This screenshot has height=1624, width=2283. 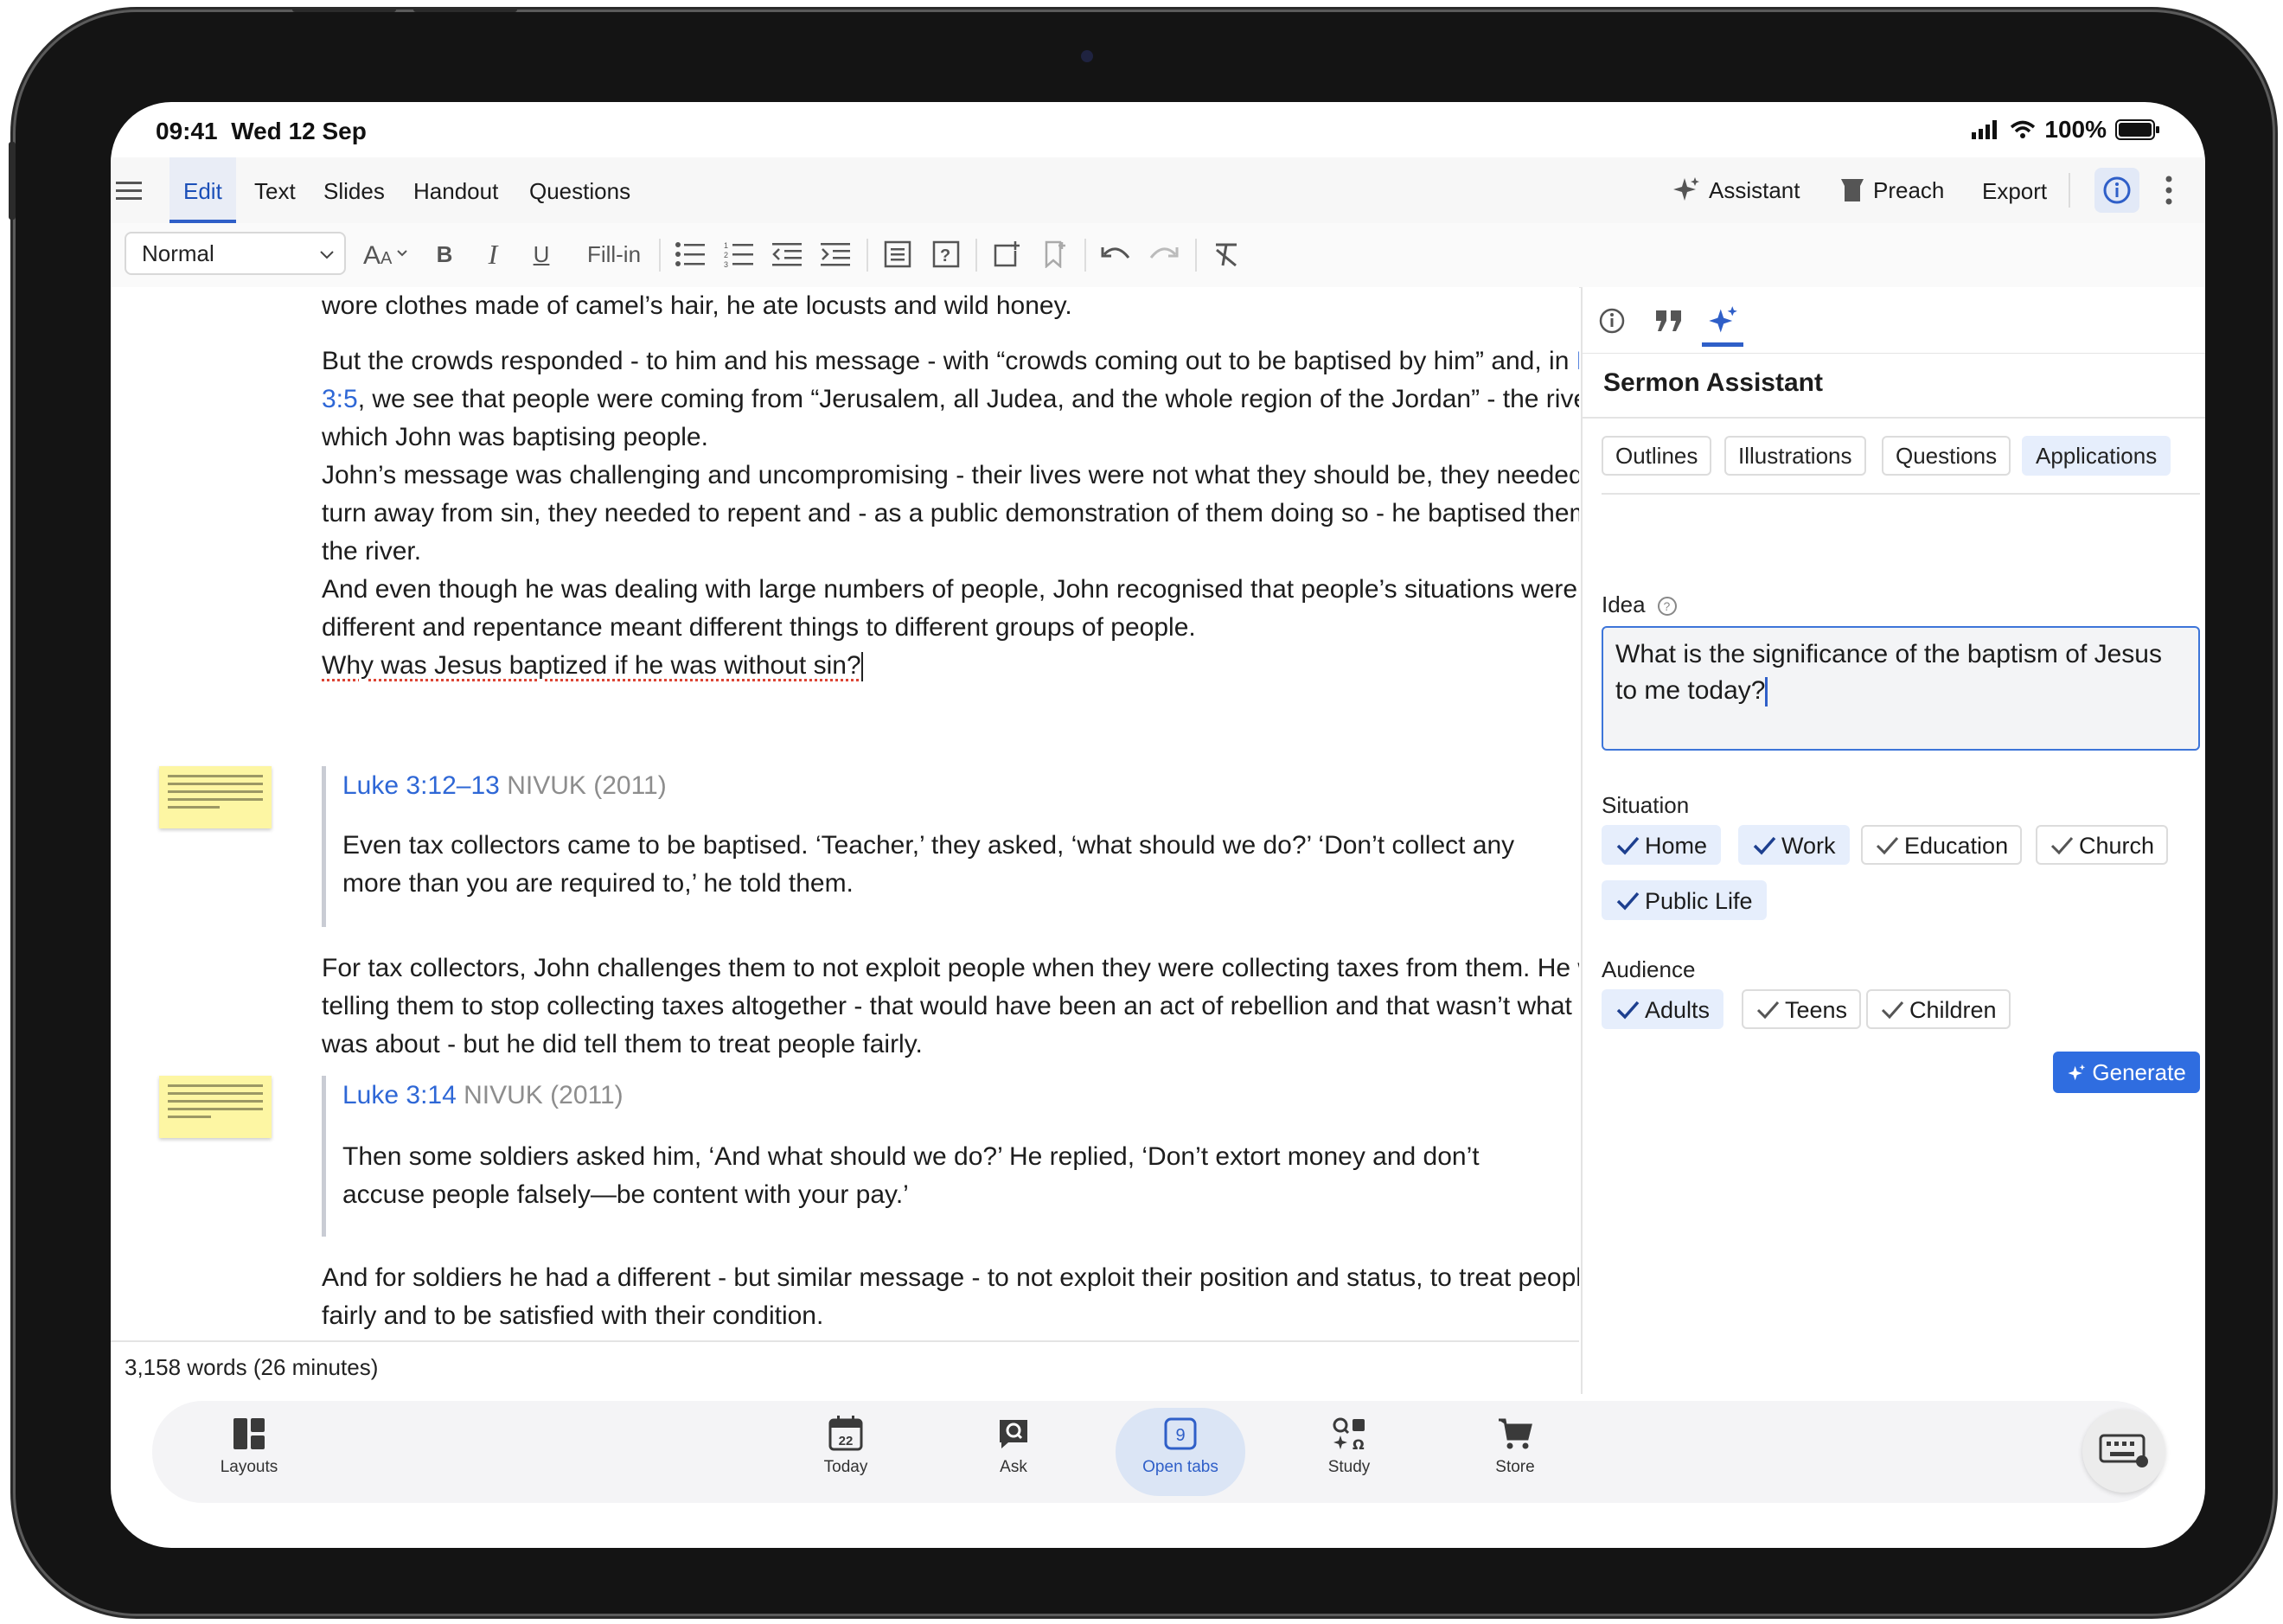 I want to click on info-button, so click(x=2116, y=190).